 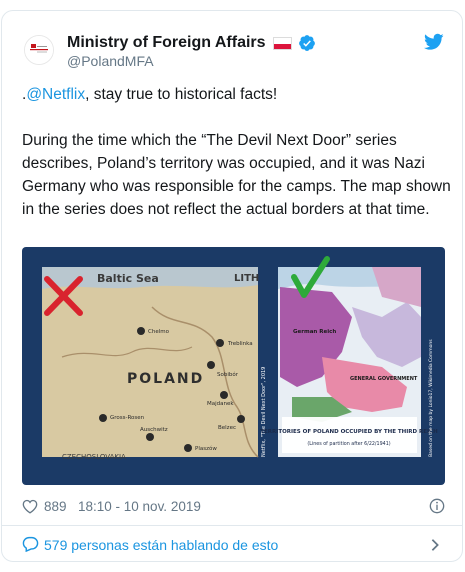 What do you see at coordinates (159, 332) in the screenshot?
I see `place-chelmo: Chelmo` at bounding box center [159, 332].